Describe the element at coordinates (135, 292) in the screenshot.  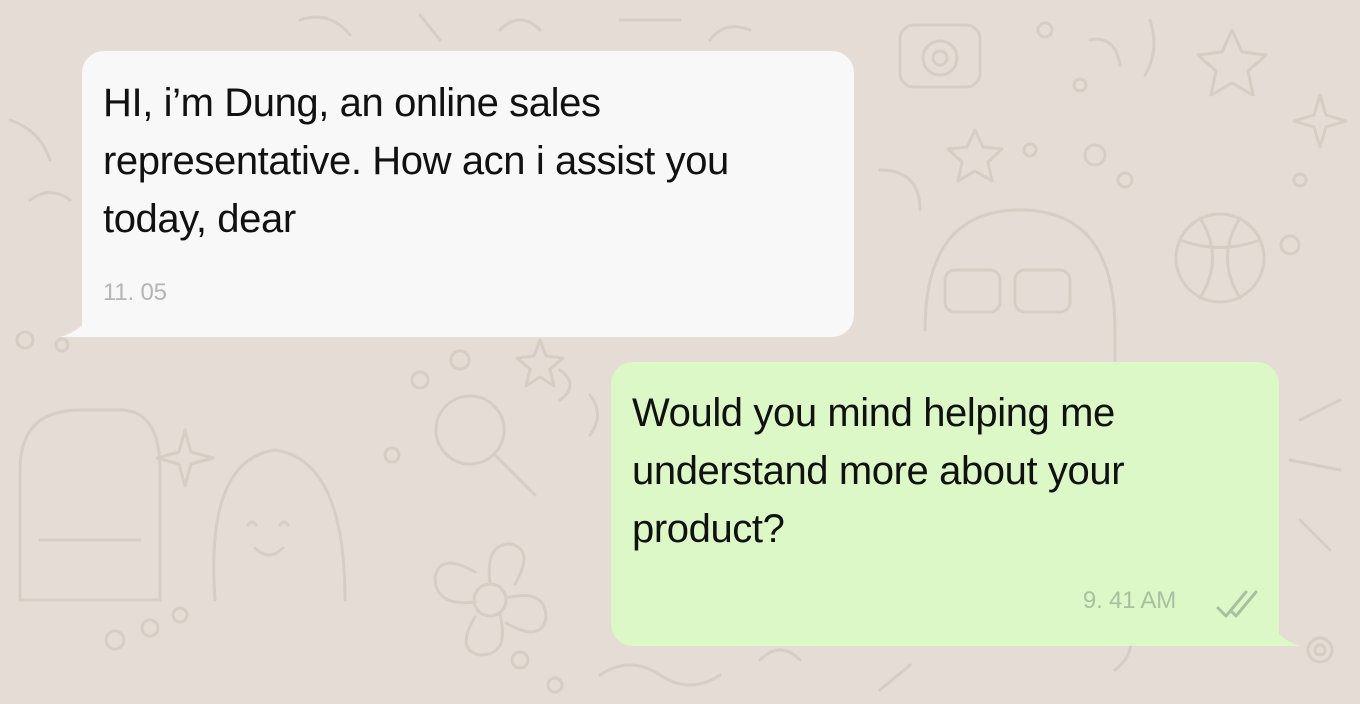
I see `incoming-message-timestamp: 11. 05` at that location.